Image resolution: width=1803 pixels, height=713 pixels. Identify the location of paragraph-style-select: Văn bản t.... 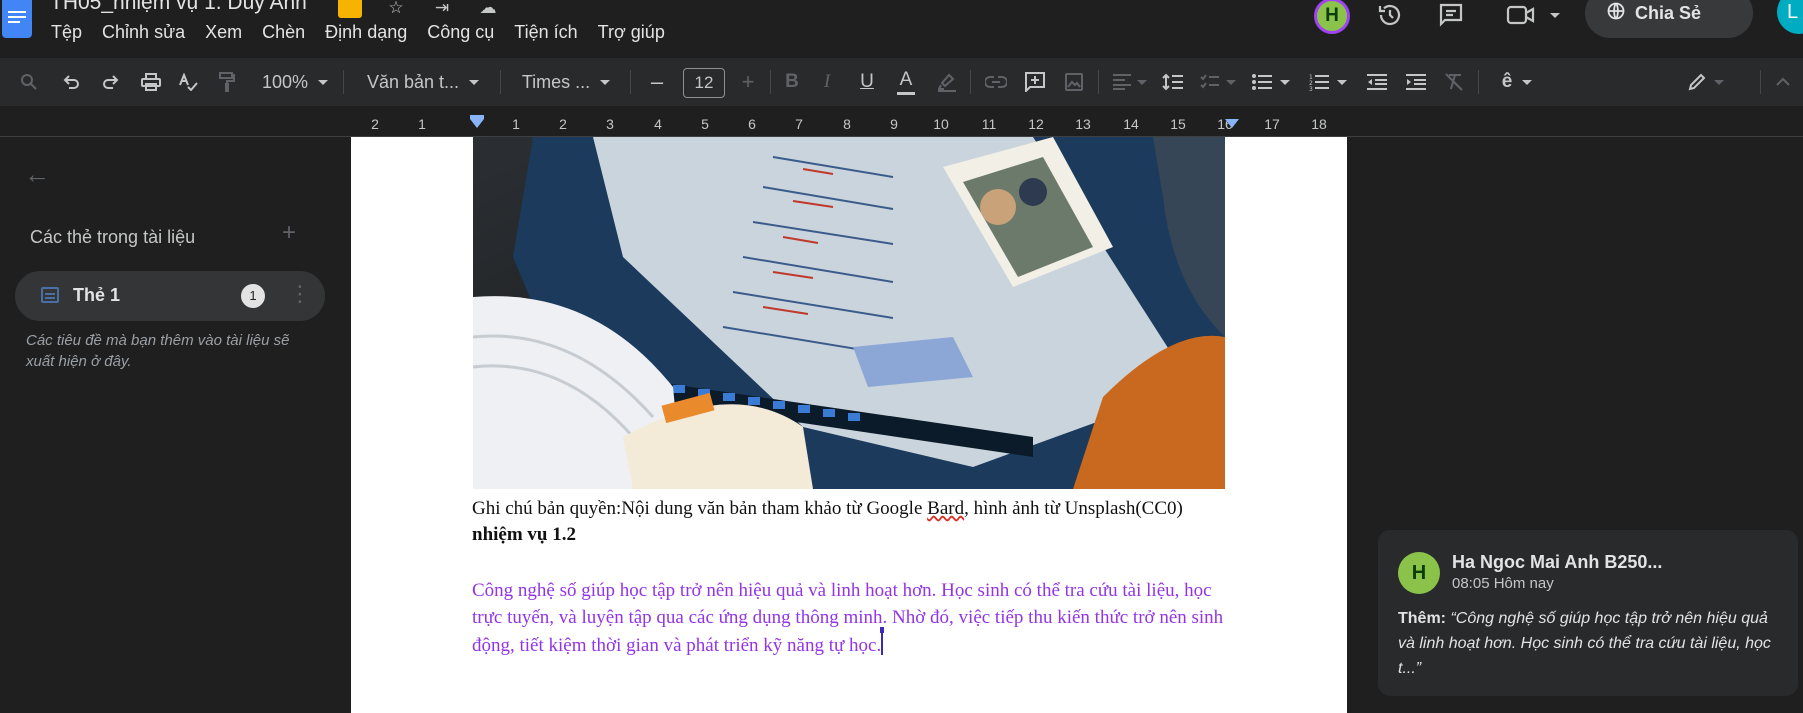
(423, 82).